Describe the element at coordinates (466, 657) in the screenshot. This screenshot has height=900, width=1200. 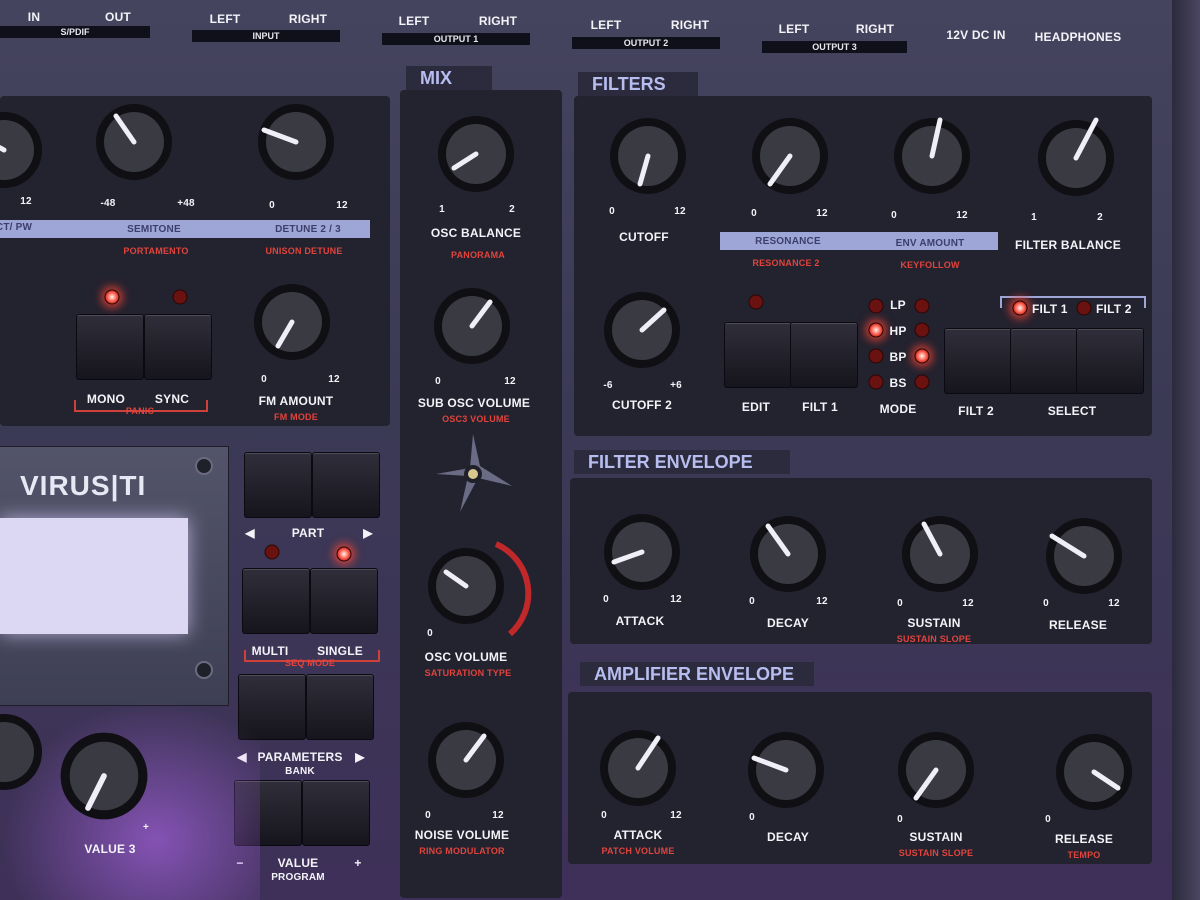
I see `osc-volume-label: OSC VOLUME` at that location.